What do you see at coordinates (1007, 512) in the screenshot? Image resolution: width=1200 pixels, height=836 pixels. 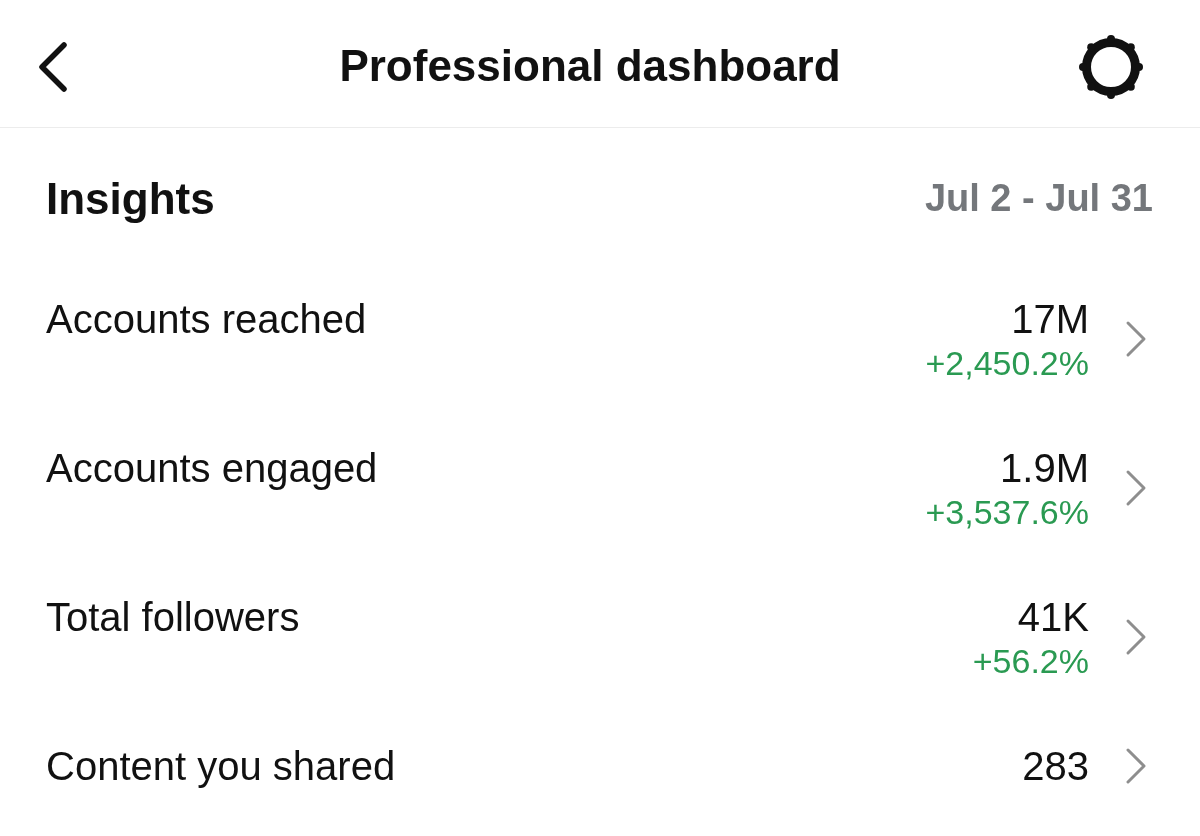 I see `metric-change: +3,537.6%` at bounding box center [1007, 512].